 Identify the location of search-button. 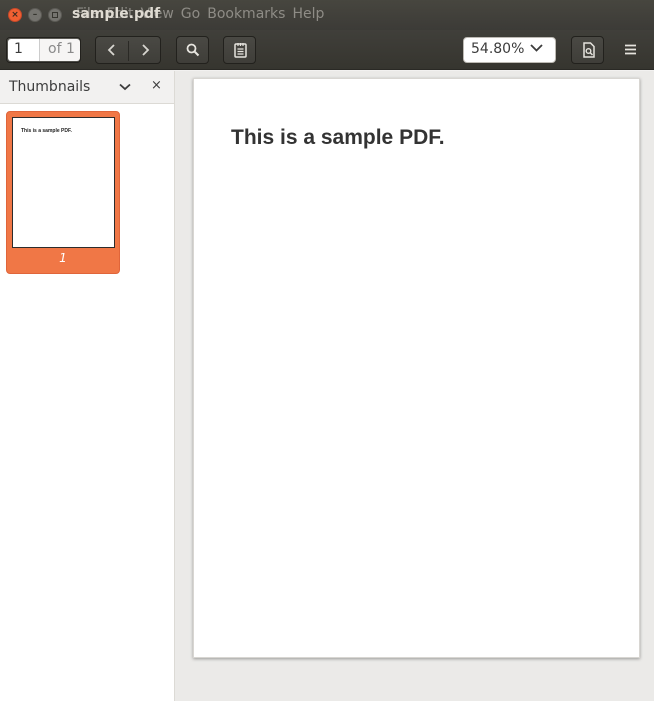
(192, 50).